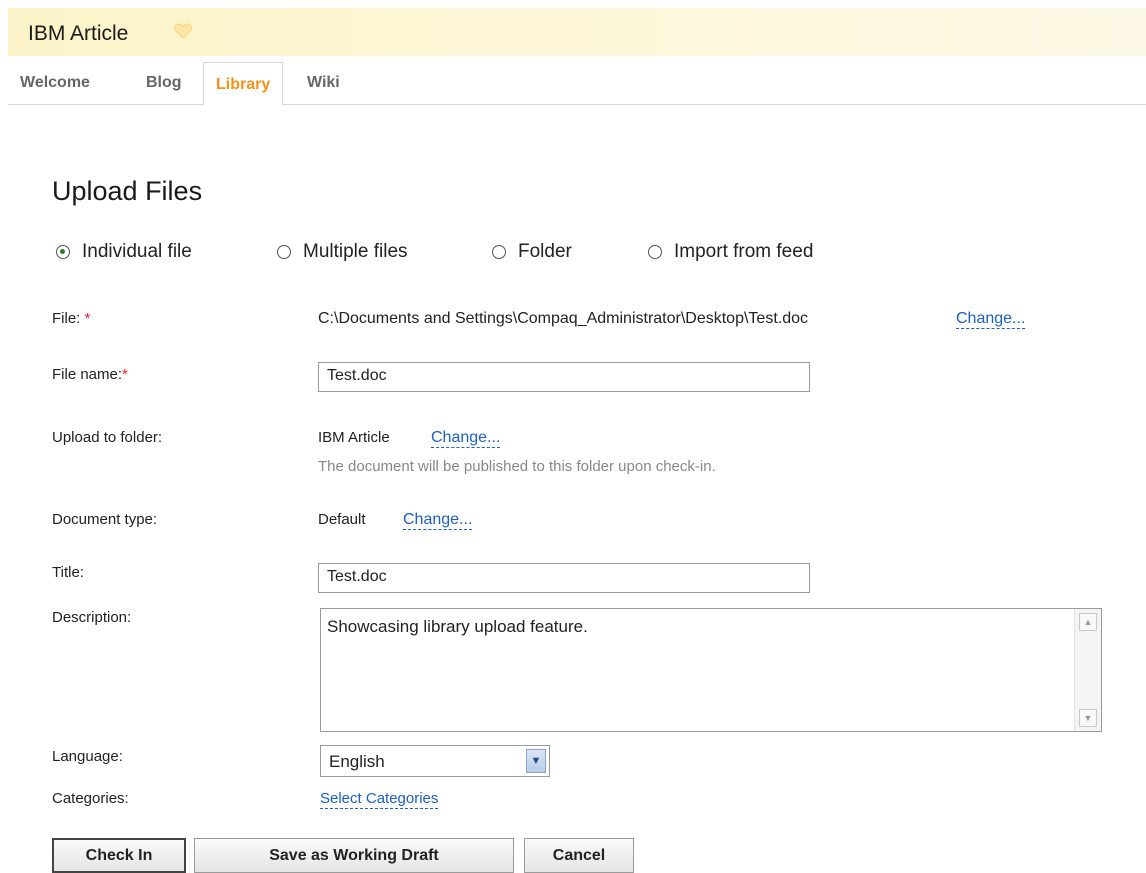  Describe the element at coordinates (137, 251) in the screenshot. I see `radio-label: Individual file` at that location.